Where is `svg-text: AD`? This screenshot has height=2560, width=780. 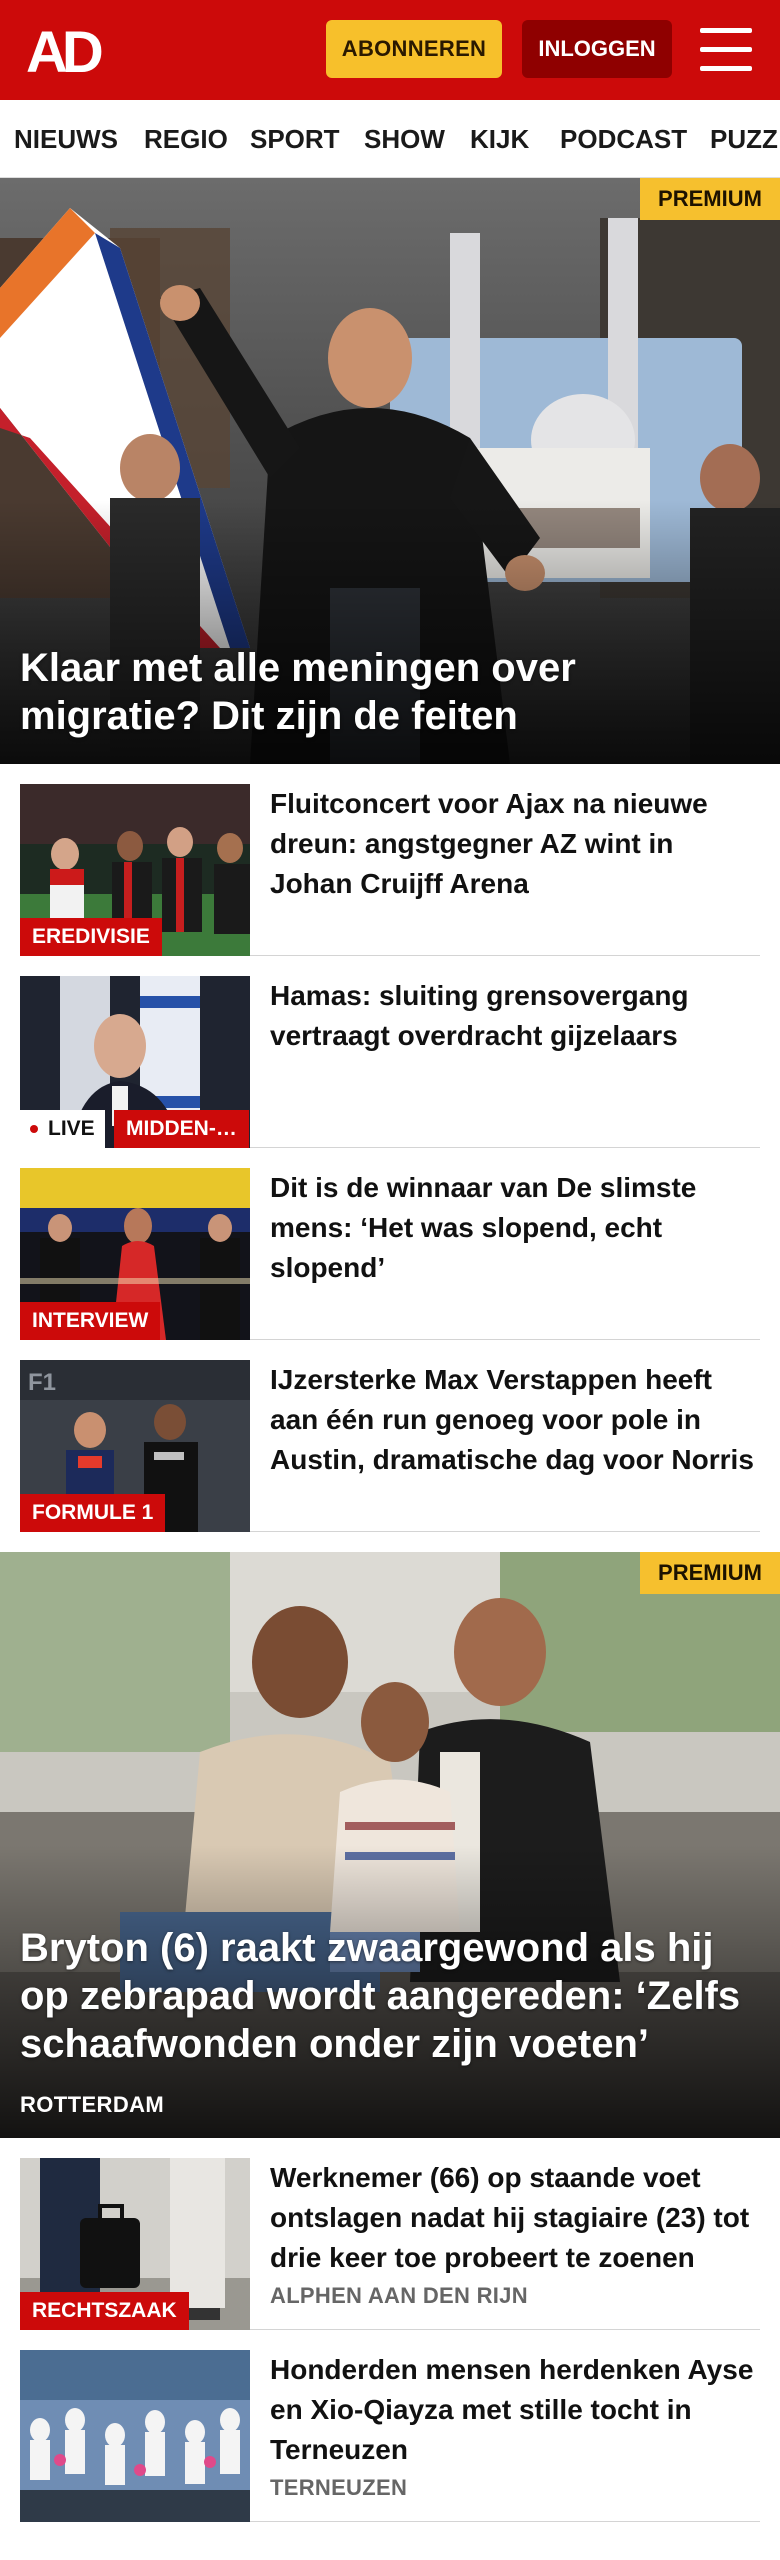
svg-text: AD is located at coordinates (64, 50).